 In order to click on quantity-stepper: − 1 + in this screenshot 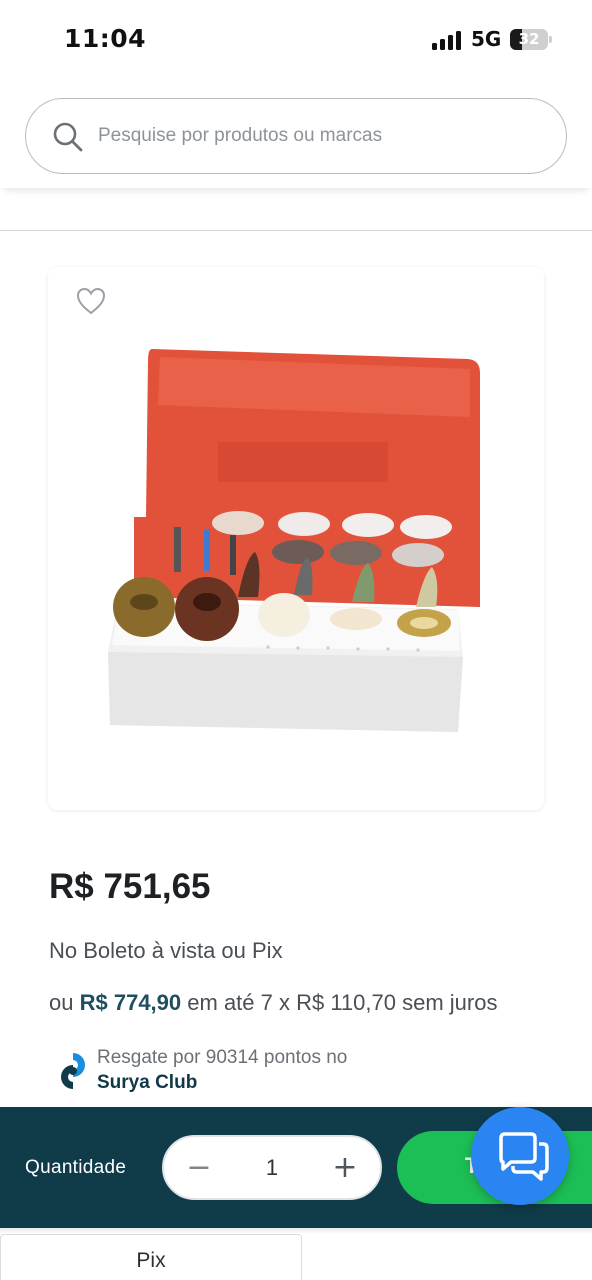, I will do `click(272, 1167)`.